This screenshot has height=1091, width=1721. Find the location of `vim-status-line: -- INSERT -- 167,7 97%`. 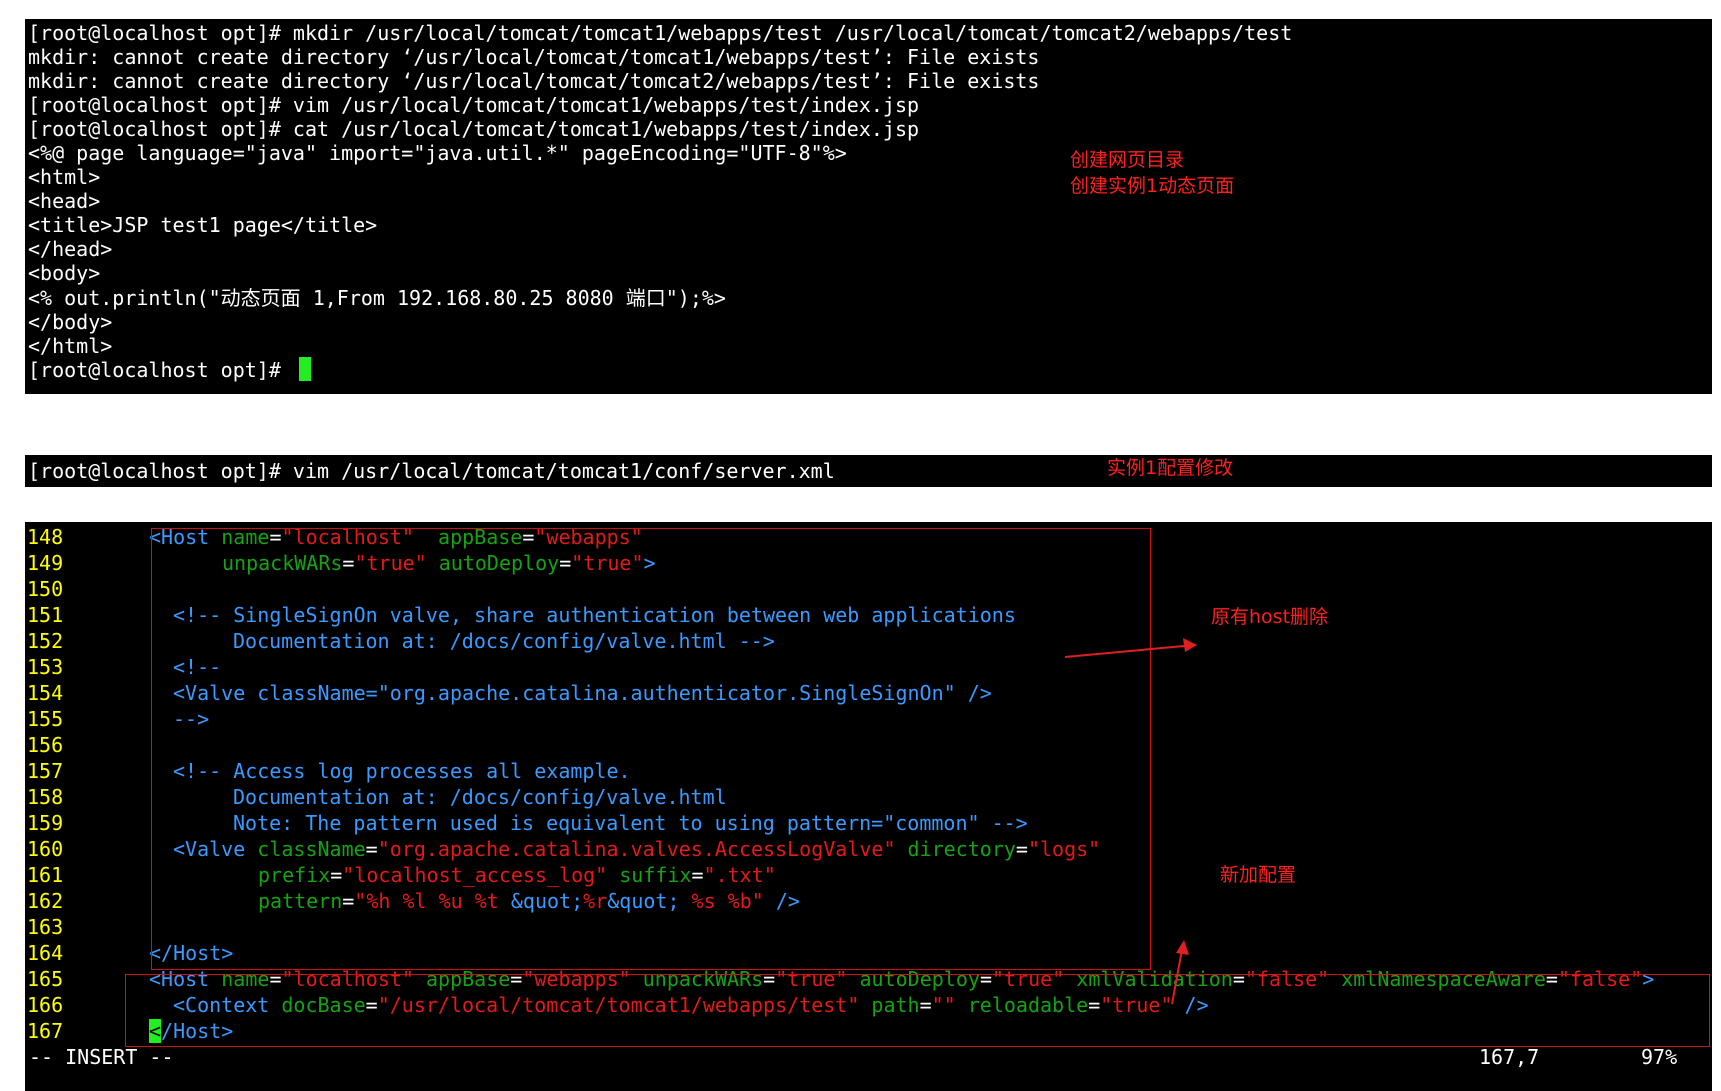

vim-status-line: -- INSERT -- 167,7 97% is located at coordinates (868, 1057).